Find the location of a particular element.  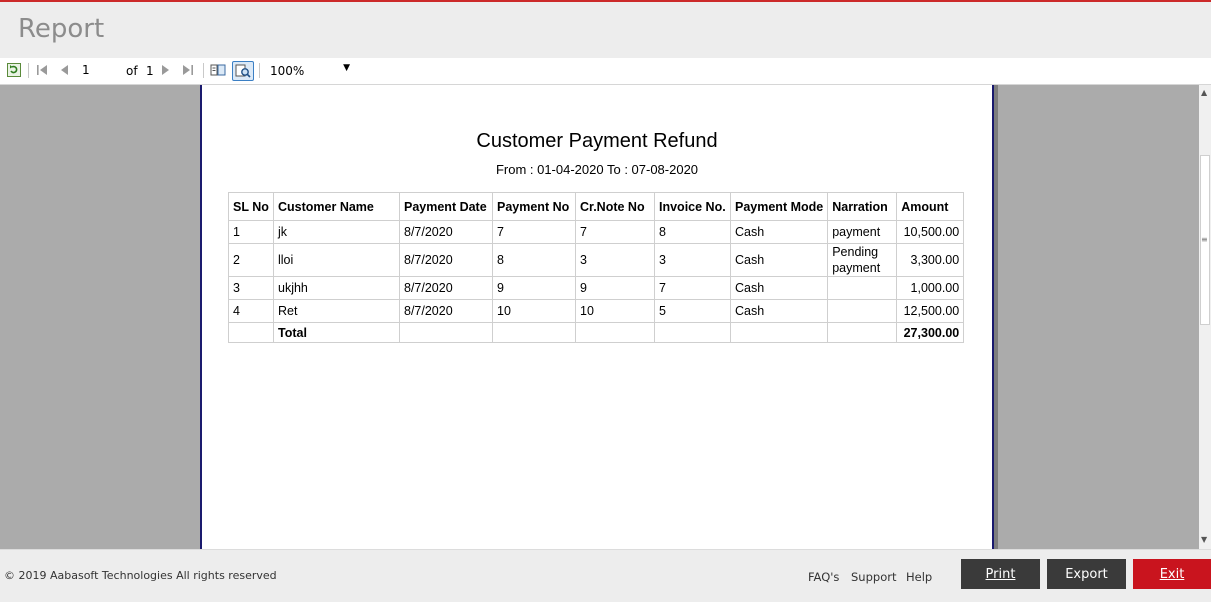

column-header: Cr.Note No is located at coordinates (615, 206).